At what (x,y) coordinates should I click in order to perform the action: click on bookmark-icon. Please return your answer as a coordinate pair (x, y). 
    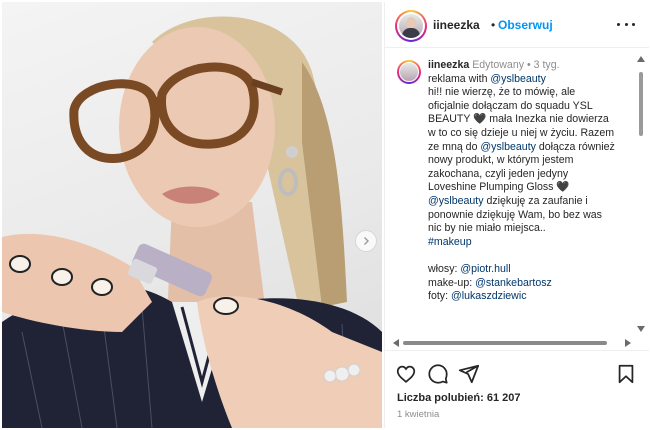
    Looking at the image, I should click on (626, 374).